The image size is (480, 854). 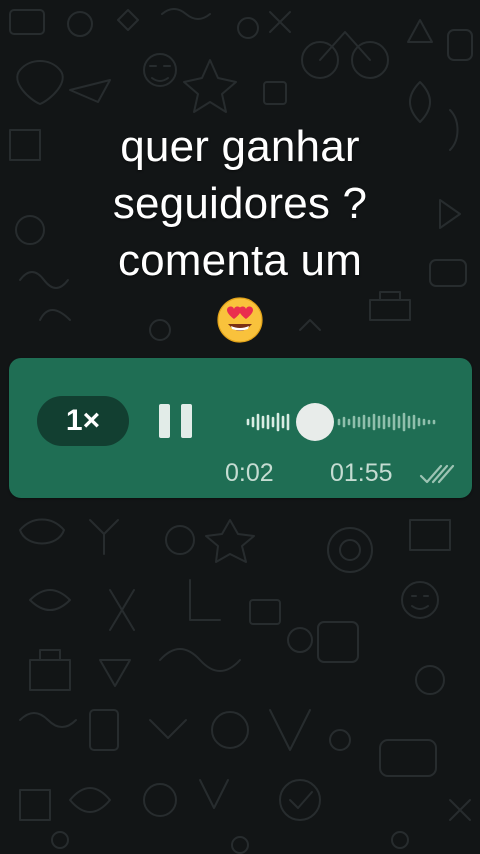 What do you see at coordinates (240, 146) in the screenshot?
I see `caption-line: quer ganhar` at bounding box center [240, 146].